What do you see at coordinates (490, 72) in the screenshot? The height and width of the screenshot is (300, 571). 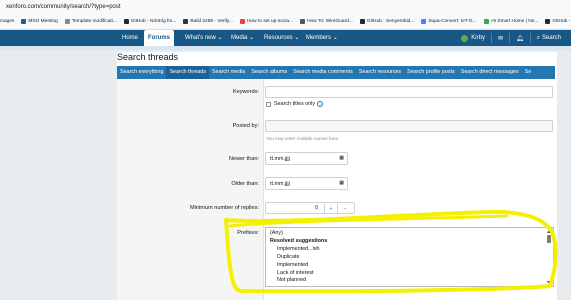 I see `search-tab: Search direct messages` at bounding box center [490, 72].